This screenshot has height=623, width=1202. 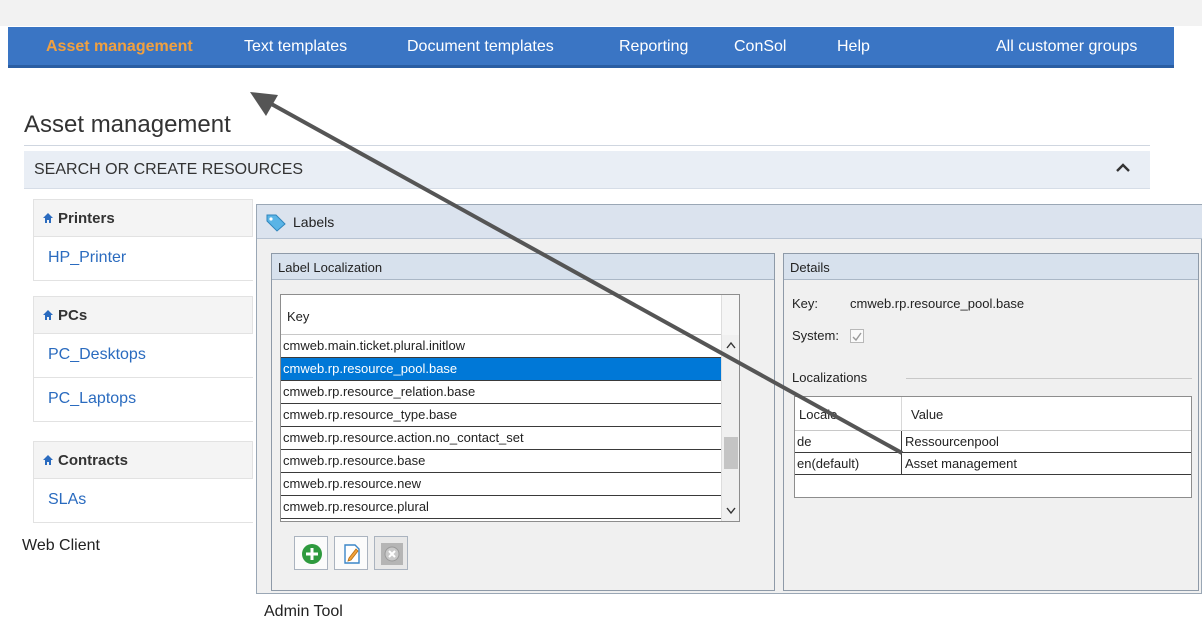 I want to click on nav-asset-management: Asset management, so click(x=119, y=47).